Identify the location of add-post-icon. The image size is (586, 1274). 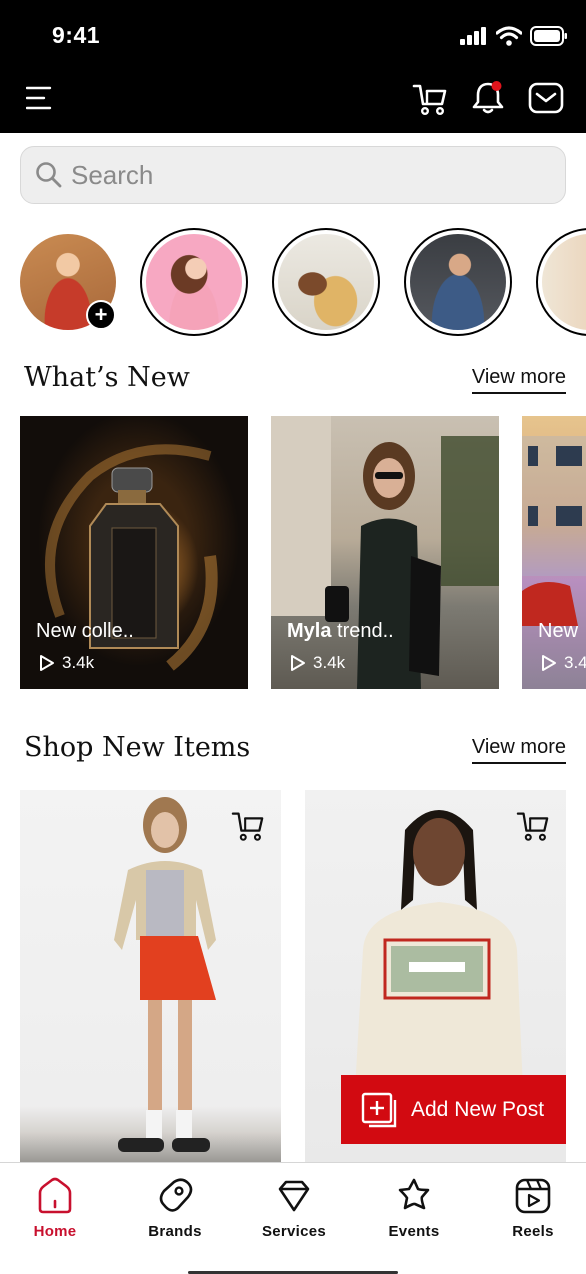
(379, 1109).